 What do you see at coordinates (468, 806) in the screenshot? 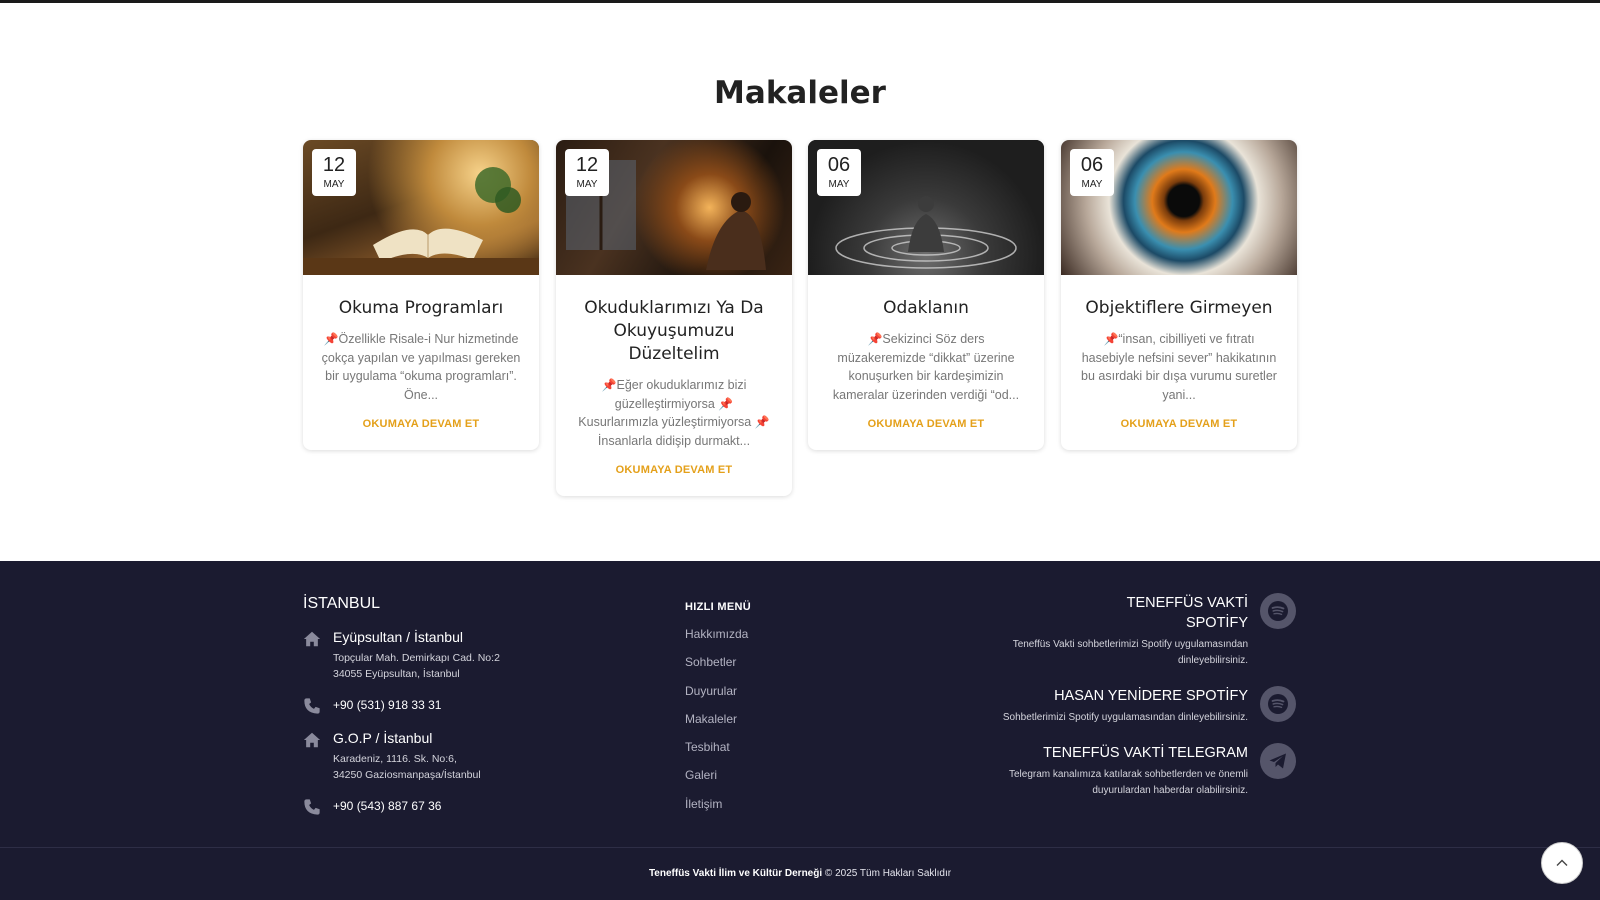
I see `phone-number: +90 (543) 887 67 36` at bounding box center [468, 806].